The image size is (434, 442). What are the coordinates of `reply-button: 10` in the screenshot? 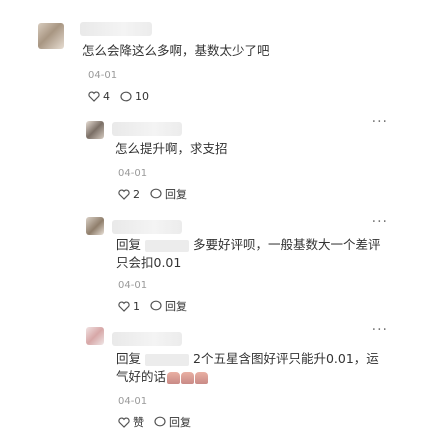 It's located at (134, 96).